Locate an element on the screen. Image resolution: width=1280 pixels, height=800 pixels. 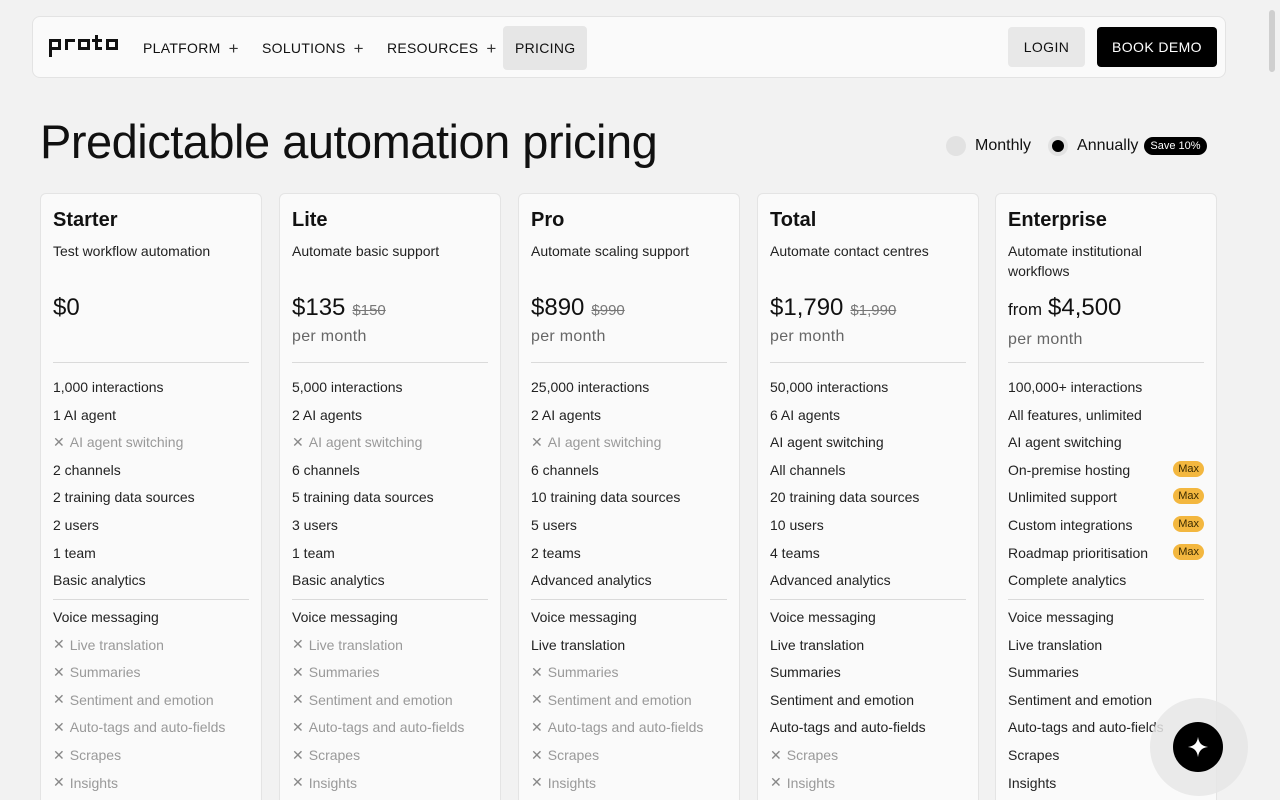
plan-limit-text: 1 AI agent is located at coordinates (85, 414).